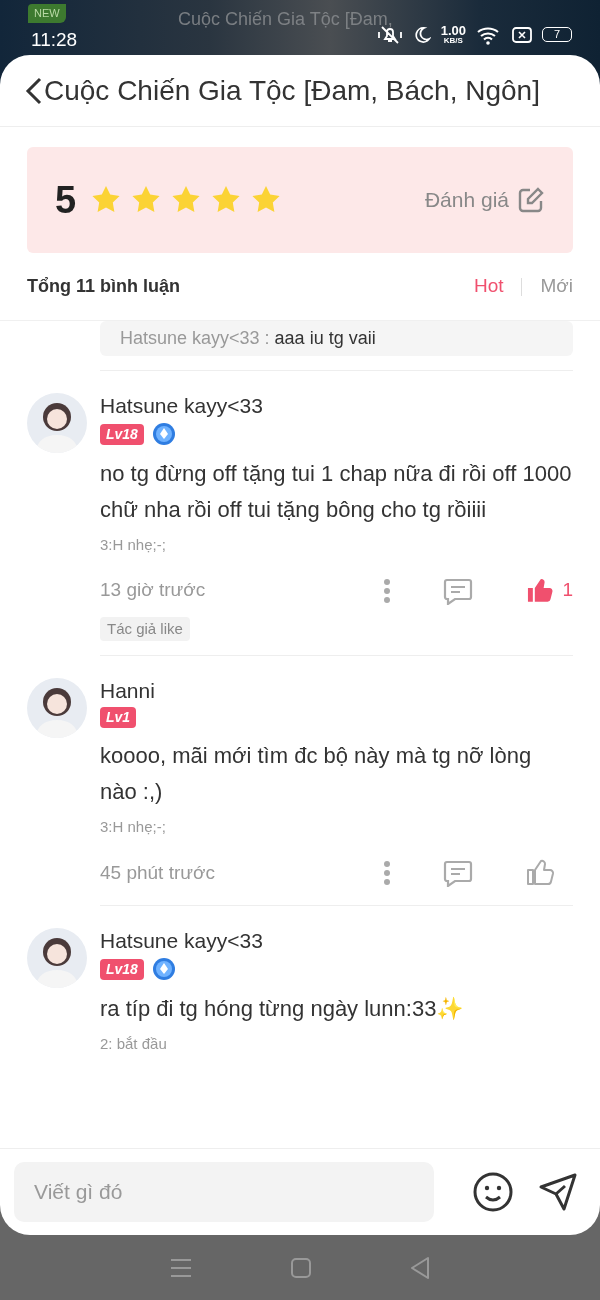 This screenshot has width=600, height=1300. I want to click on rating-score: 5, so click(66, 200).